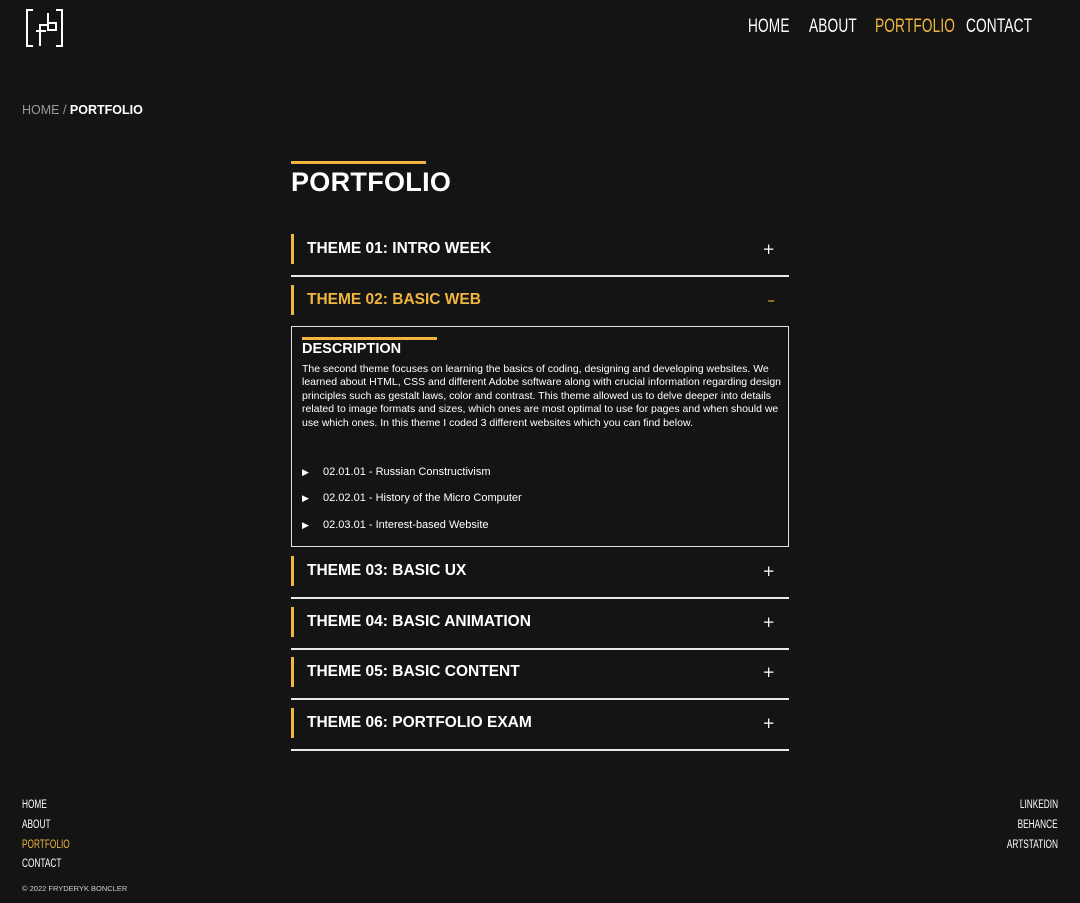 The height and width of the screenshot is (903, 1080). Describe the element at coordinates (106, 110) in the screenshot. I see `breadcrumb-current: PORTFOLIO` at that location.